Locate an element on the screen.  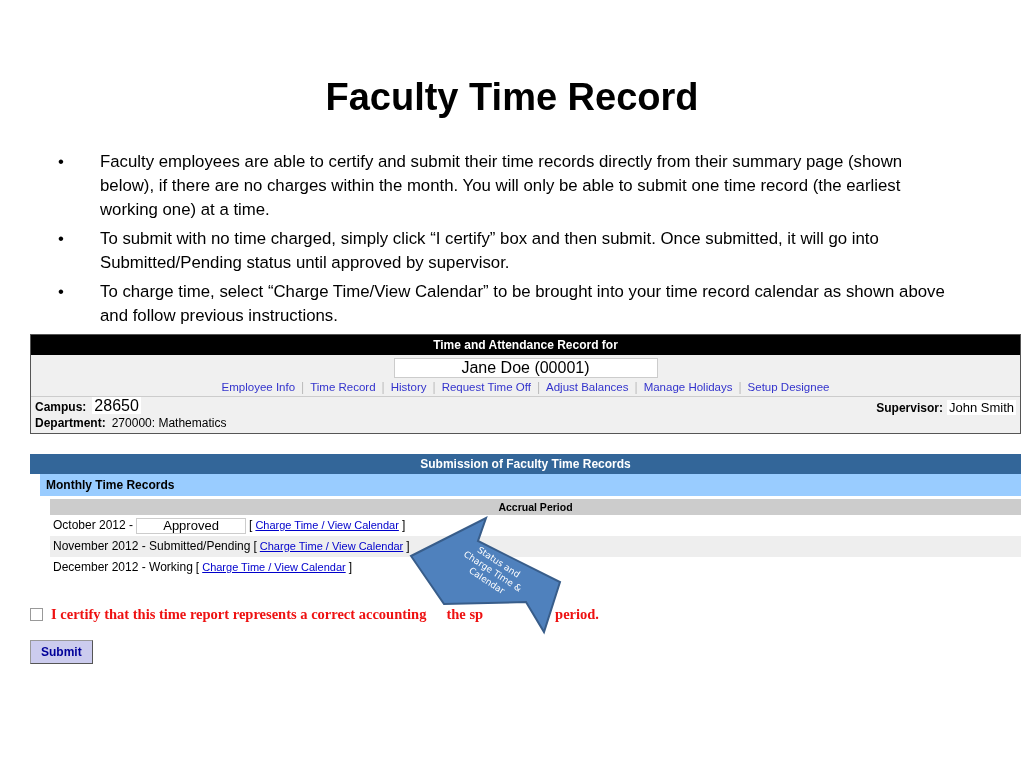
nav-link: Request Time Off is located at coordinates (486, 387).